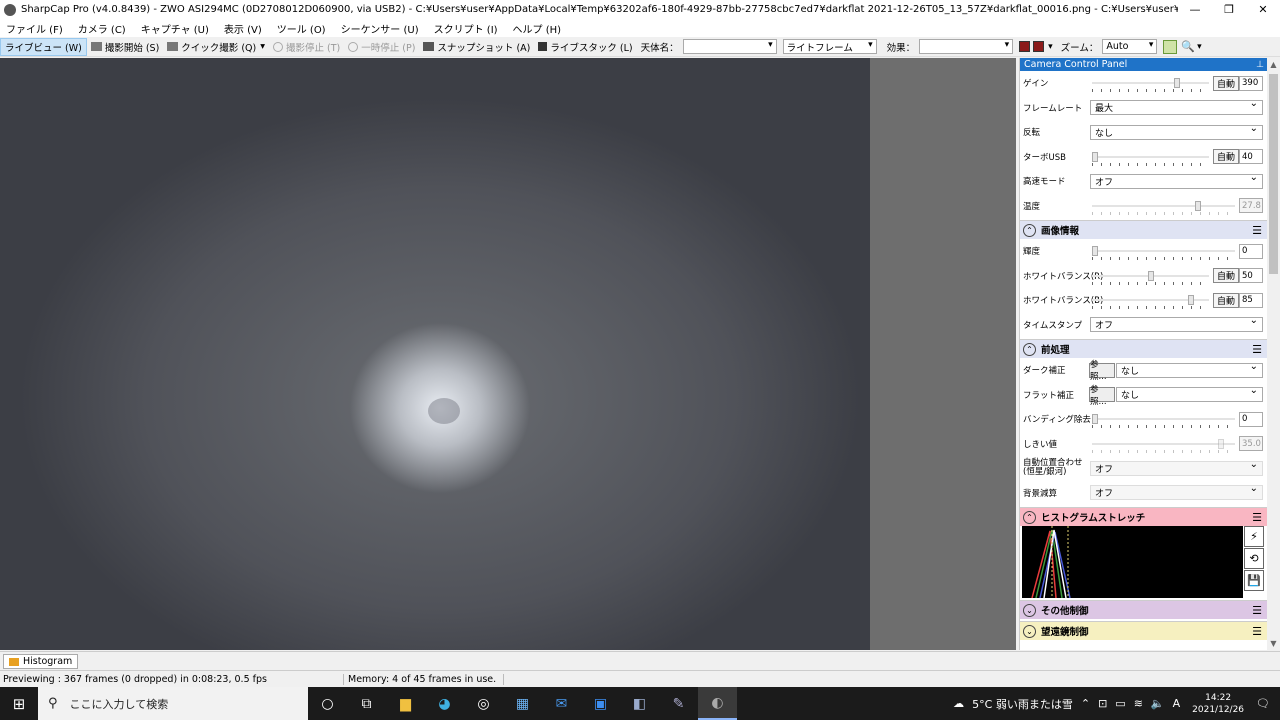 The height and width of the screenshot is (720, 1280). What do you see at coordinates (958, 703) in the screenshot?
I see `weather-icon: ☁` at bounding box center [958, 703].